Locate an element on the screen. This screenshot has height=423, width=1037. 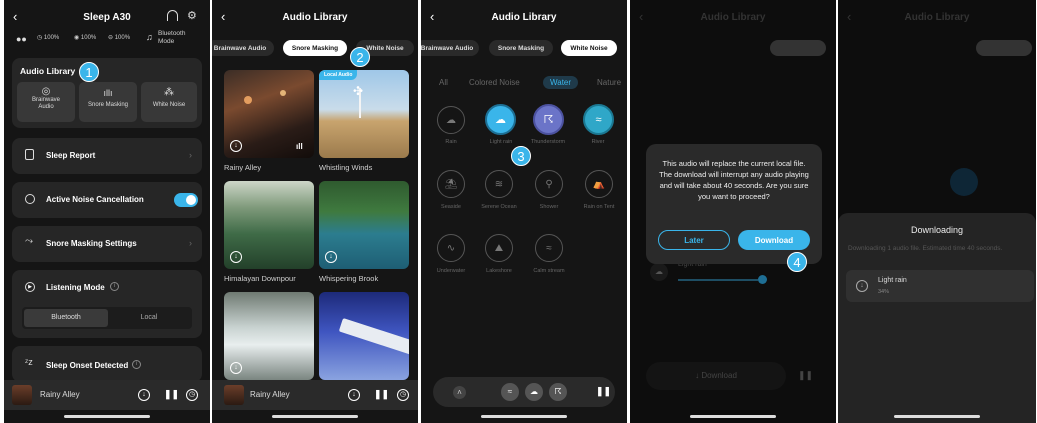
anc-toggle-knob is located at coordinates (191, 200).